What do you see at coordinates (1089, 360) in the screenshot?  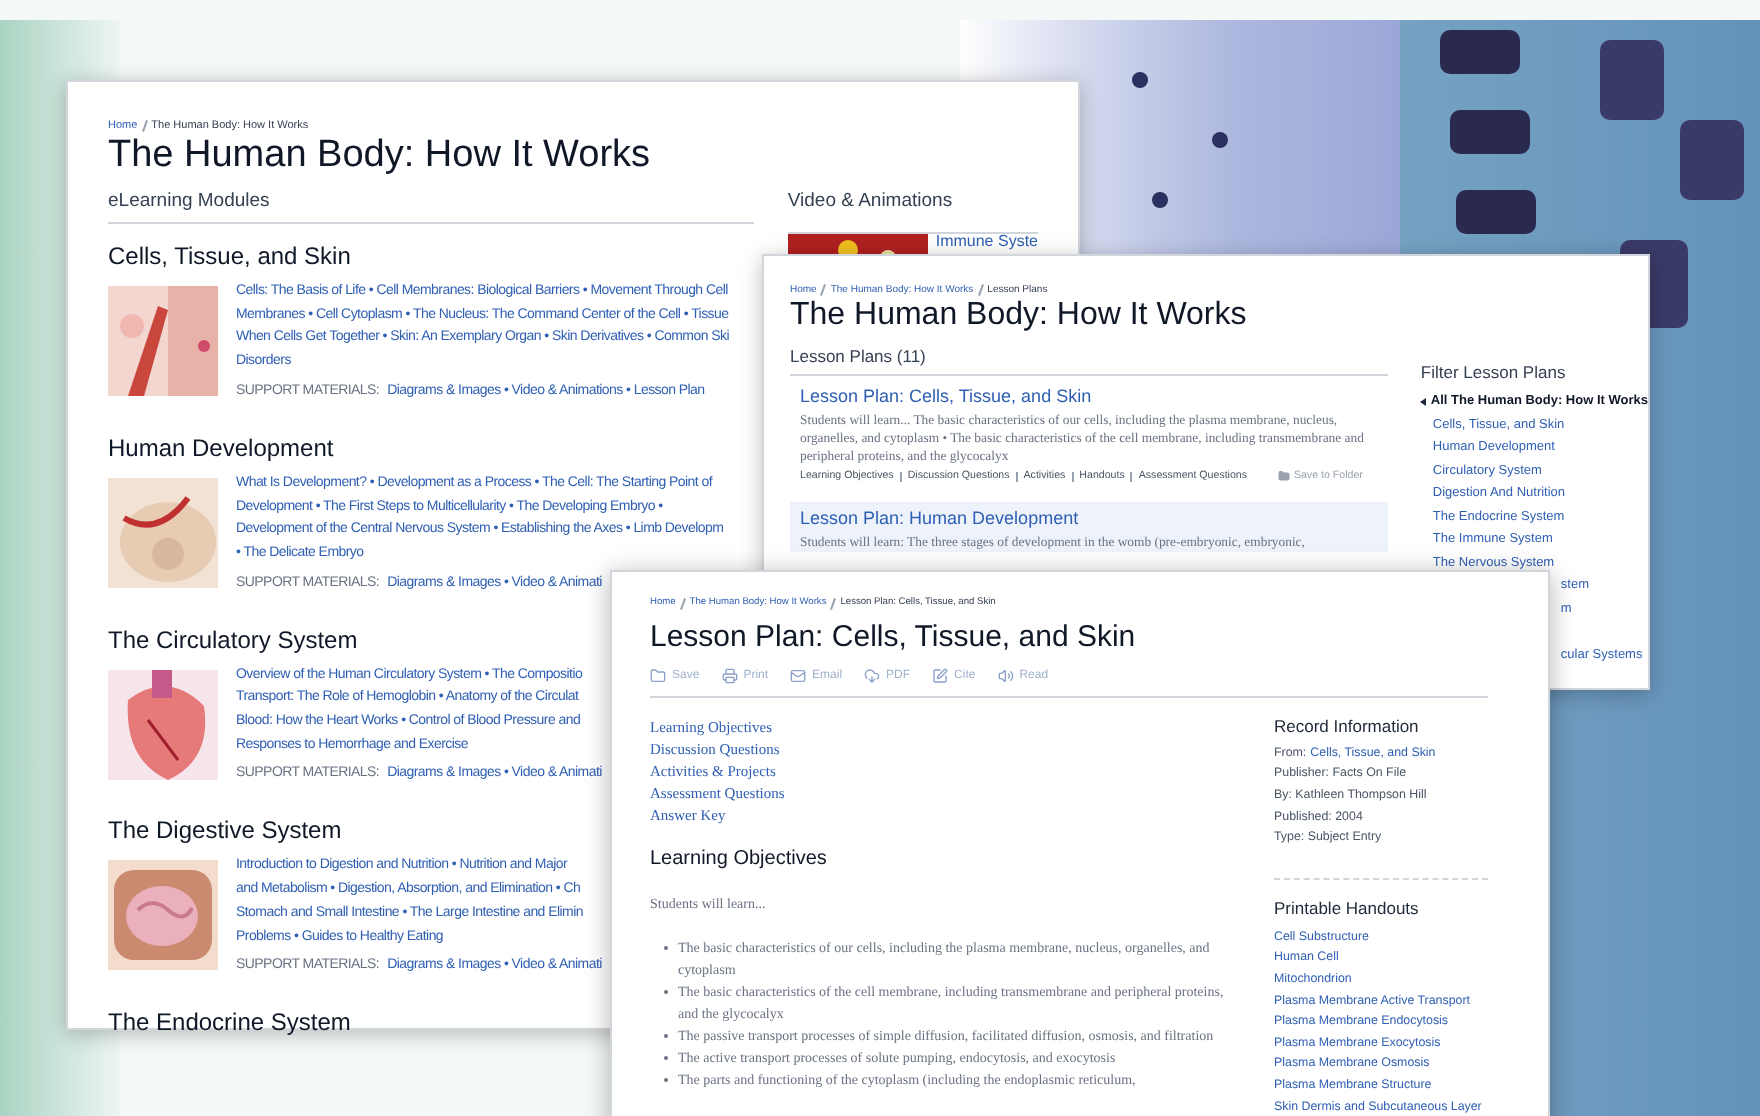 I see `section-heading: Lesson Plans (11)` at bounding box center [1089, 360].